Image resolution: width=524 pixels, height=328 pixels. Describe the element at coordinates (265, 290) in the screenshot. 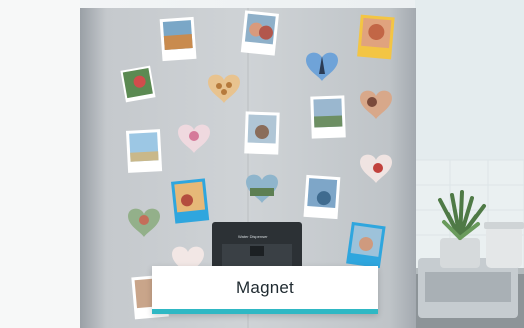

I see `product-caption: Magnet` at that location.